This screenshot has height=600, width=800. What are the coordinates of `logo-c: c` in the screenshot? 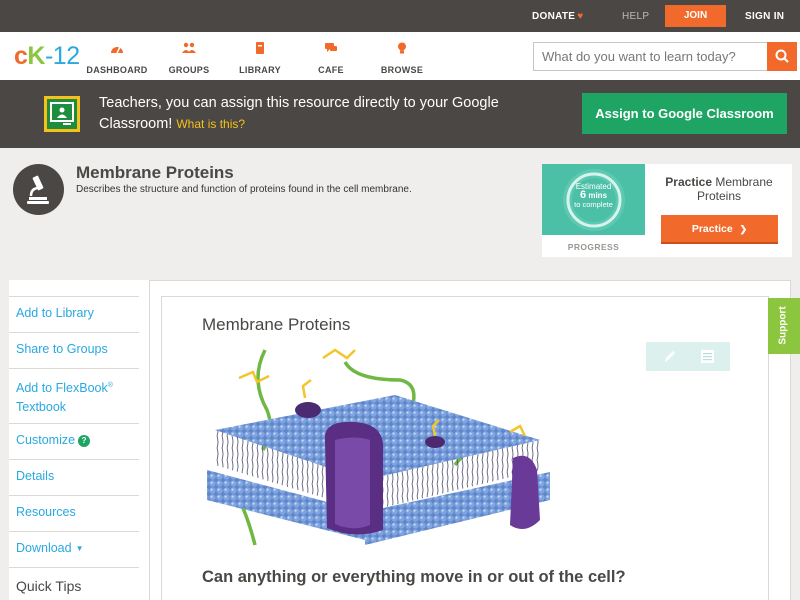 It's located at (21, 56).